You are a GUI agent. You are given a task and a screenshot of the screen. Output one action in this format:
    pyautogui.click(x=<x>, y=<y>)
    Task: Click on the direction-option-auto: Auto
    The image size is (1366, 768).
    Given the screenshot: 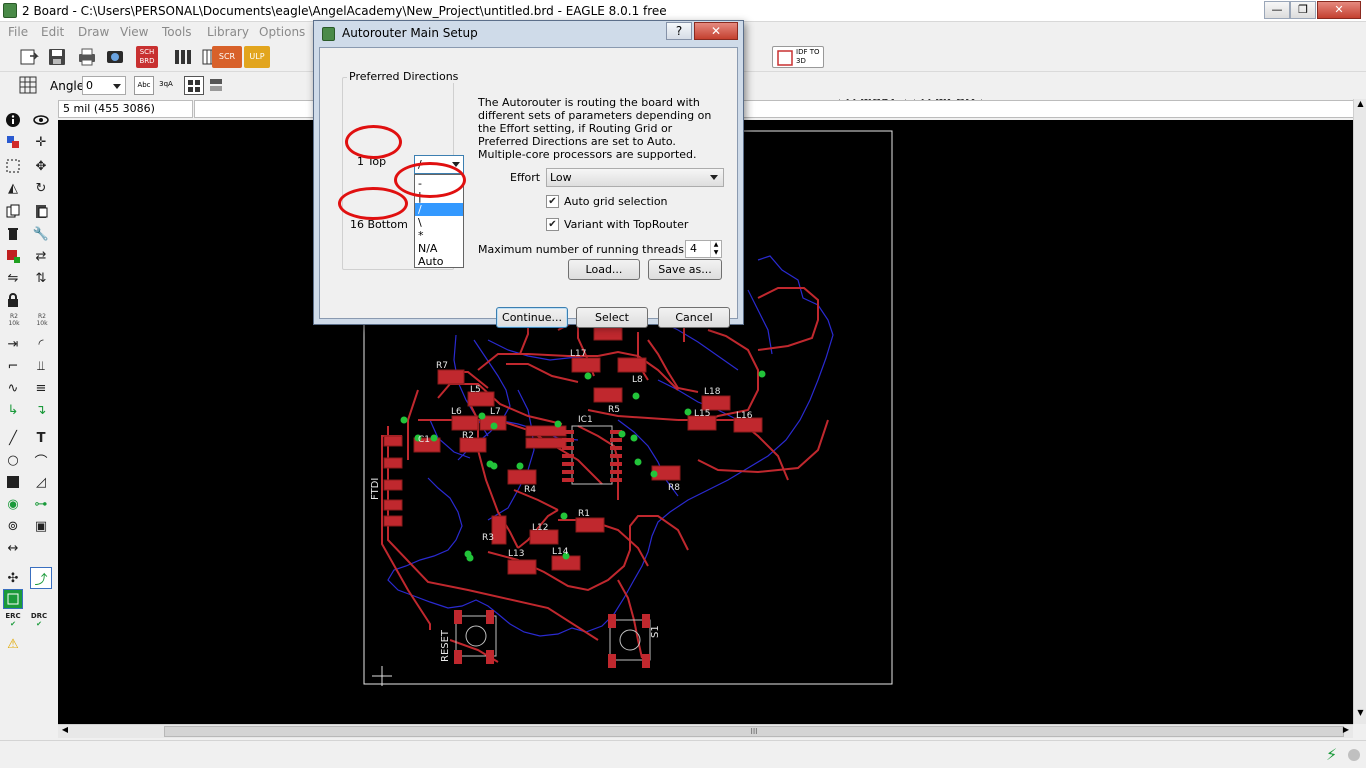 What is the action you would take?
    pyautogui.click(x=439, y=261)
    